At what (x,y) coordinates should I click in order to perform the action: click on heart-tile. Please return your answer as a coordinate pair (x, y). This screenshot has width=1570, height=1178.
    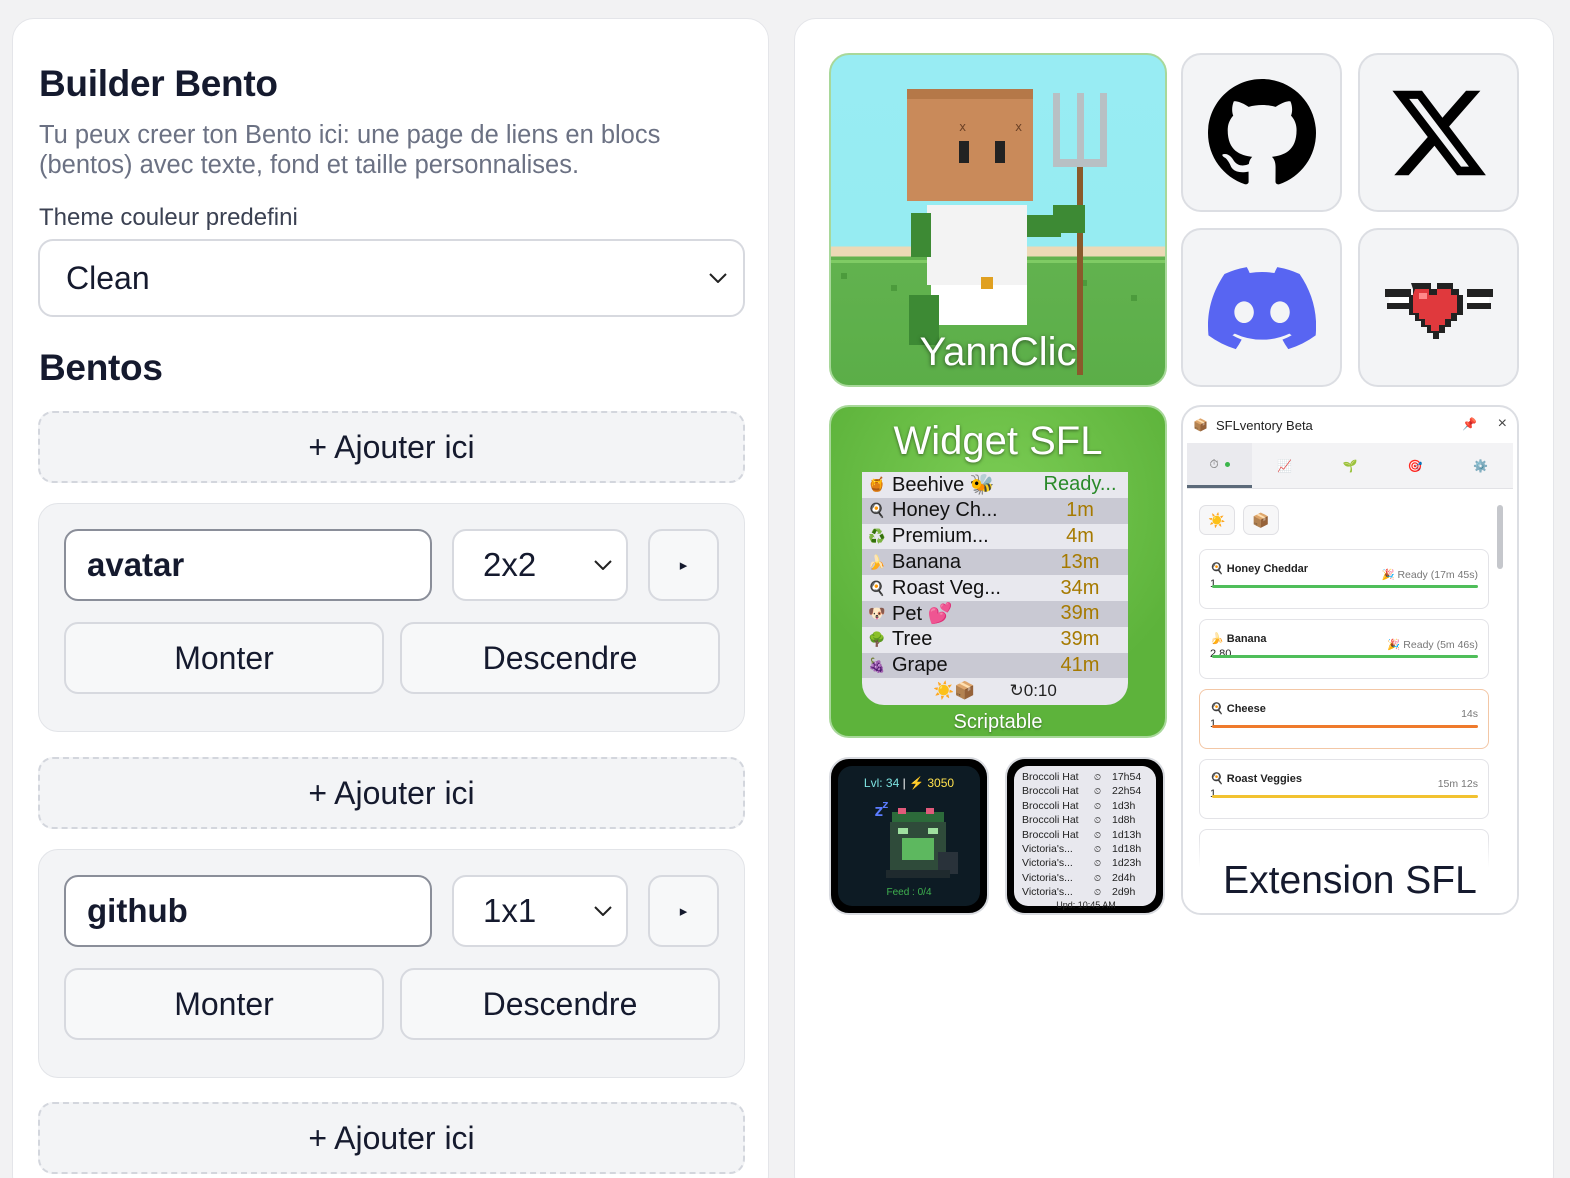
    Looking at the image, I should click on (1438, 307).